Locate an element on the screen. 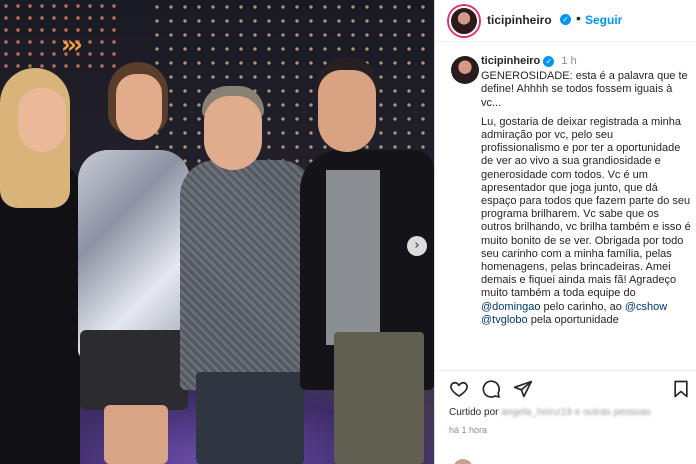  verified-badge-icon: ✓ is located at coordinates (565, 19).